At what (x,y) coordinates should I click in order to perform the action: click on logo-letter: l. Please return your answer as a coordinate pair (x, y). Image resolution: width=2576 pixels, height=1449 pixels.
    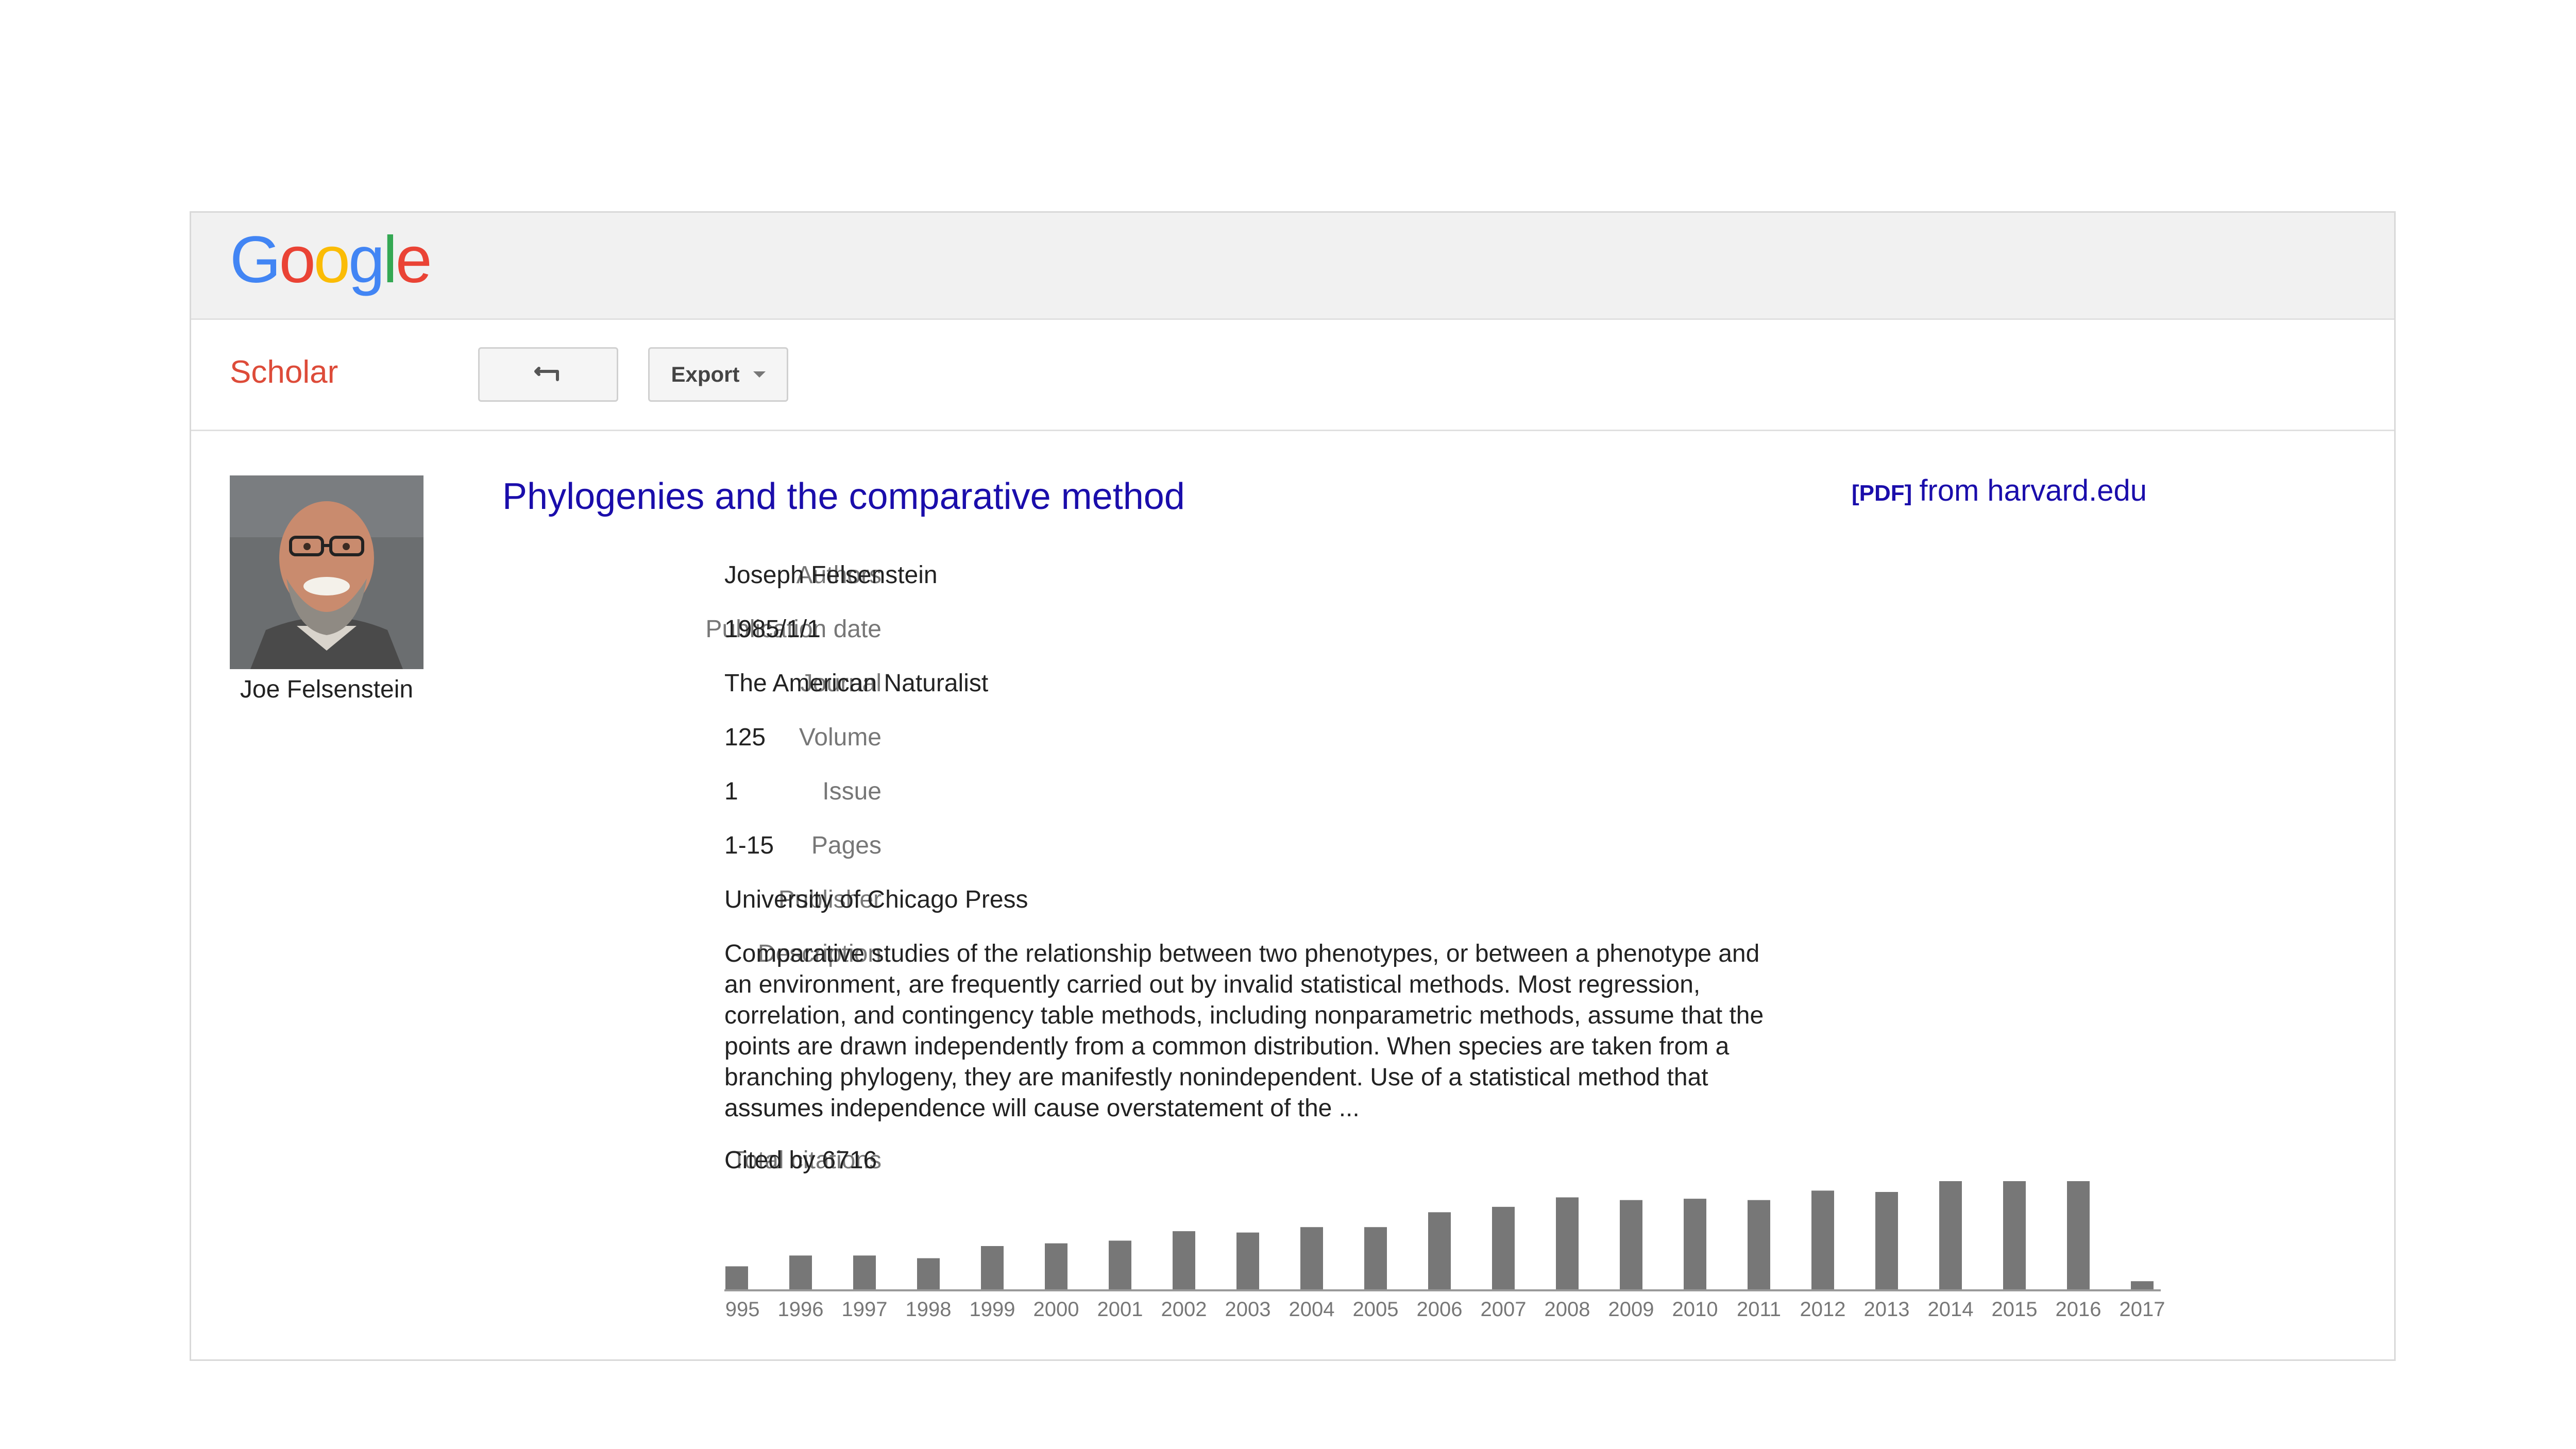
    Looking at the image, I should click on (390, 260).